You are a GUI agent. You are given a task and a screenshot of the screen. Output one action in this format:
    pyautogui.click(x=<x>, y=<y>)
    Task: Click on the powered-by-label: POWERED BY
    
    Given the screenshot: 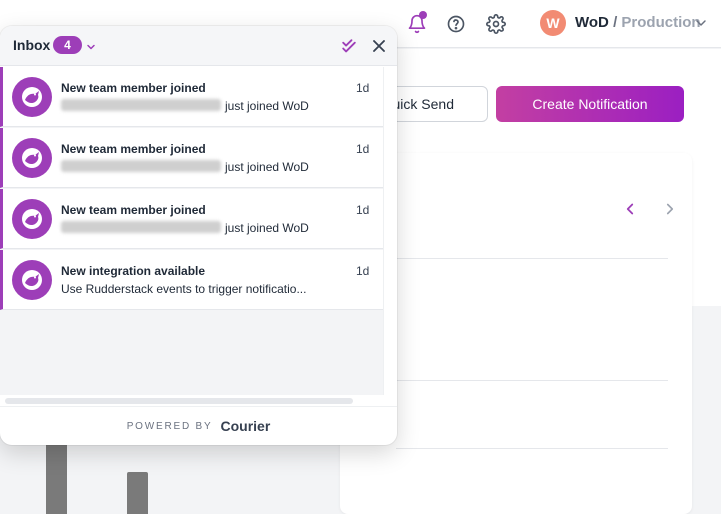 What is the action you would take?
    pyautogui.click(x=169, y=426)
    